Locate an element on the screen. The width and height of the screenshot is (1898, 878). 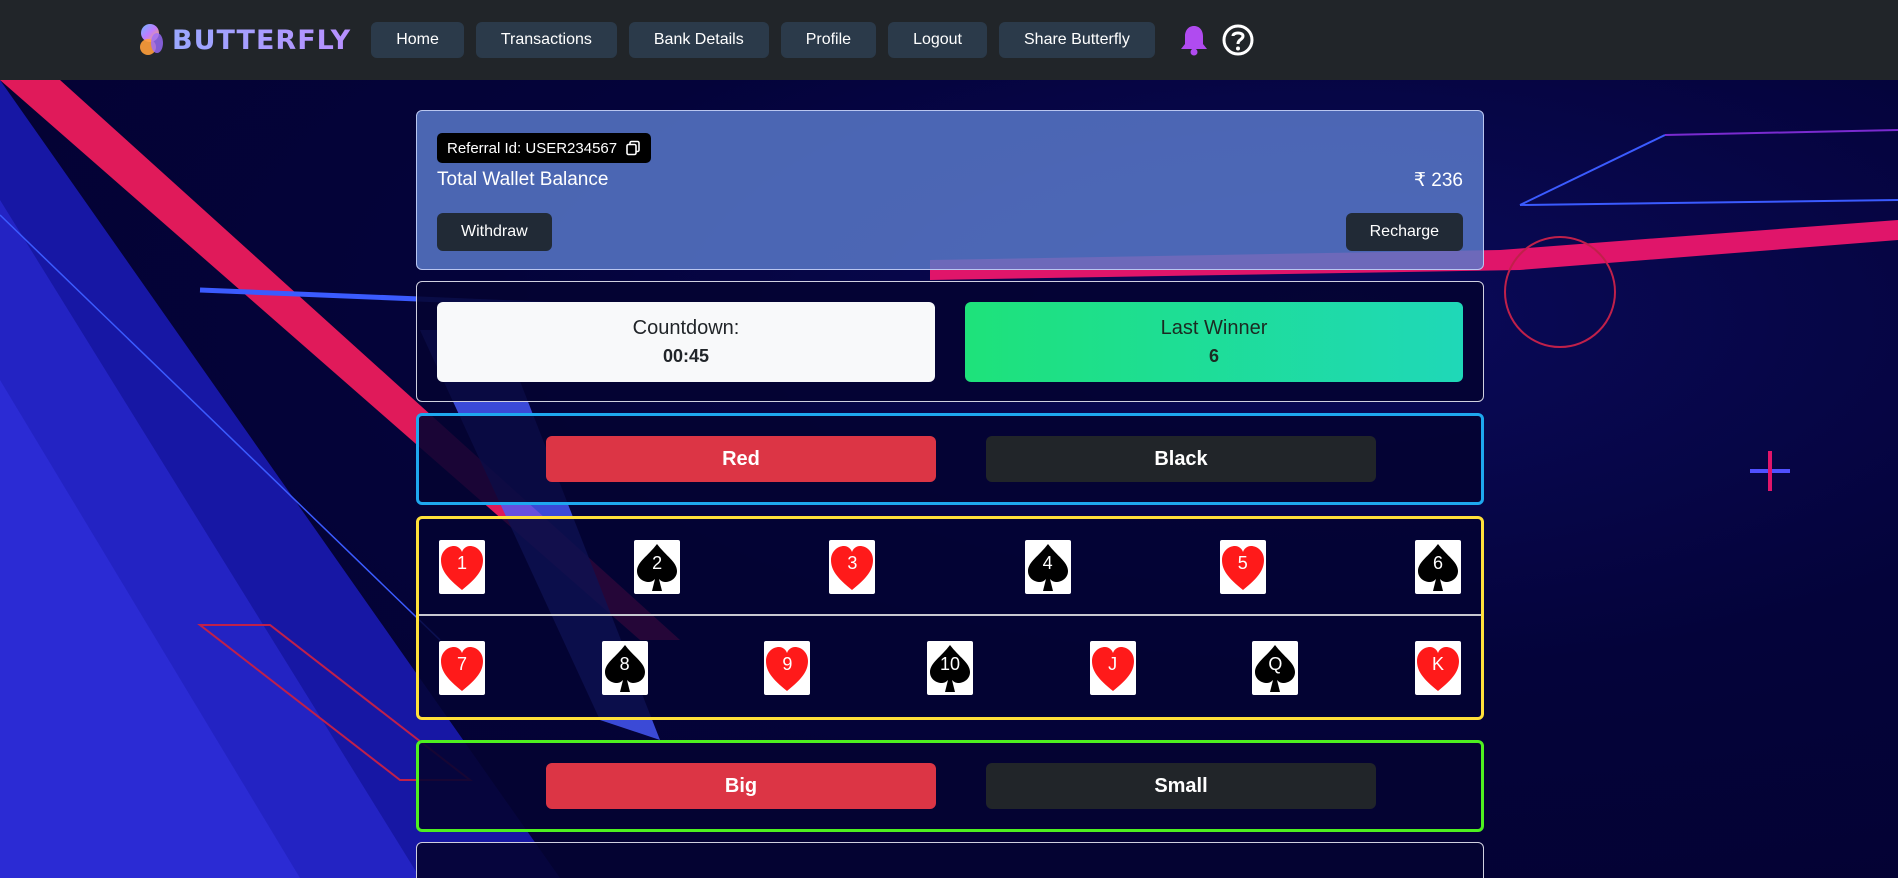
card-label: J is located at coordinates (1113, 664).